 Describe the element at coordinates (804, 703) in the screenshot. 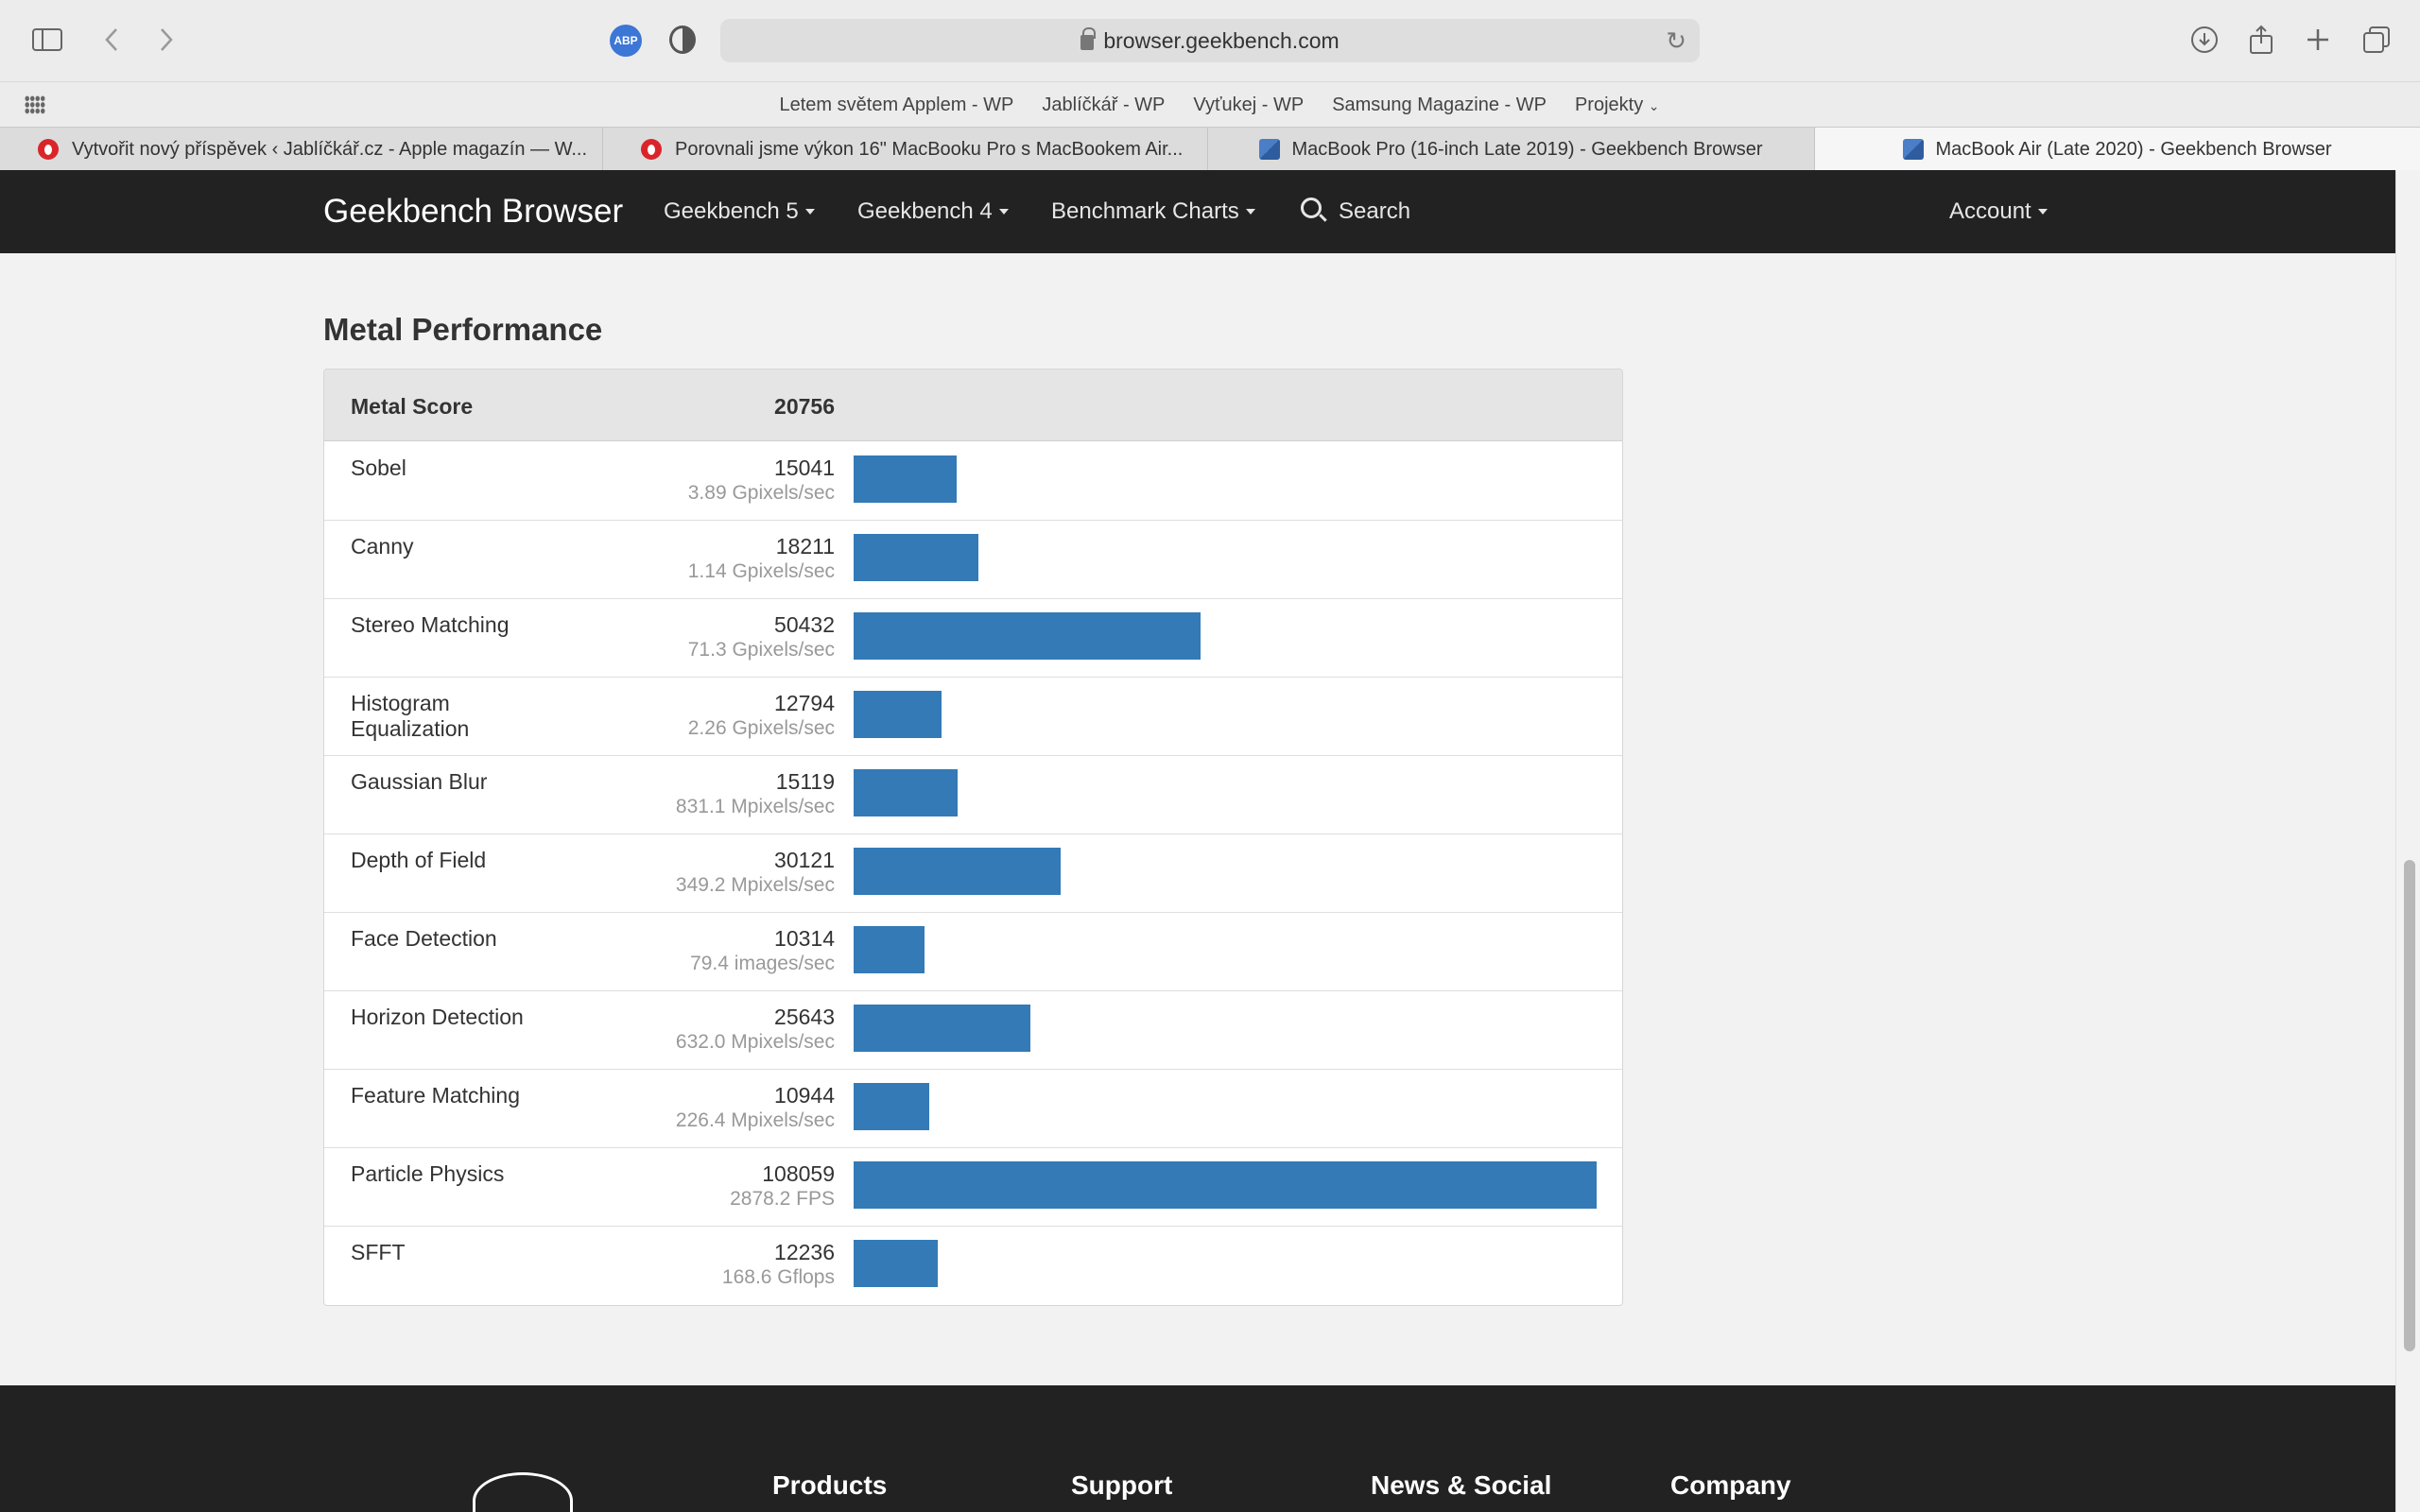

I see `benchmark-score: 12794` at that location.